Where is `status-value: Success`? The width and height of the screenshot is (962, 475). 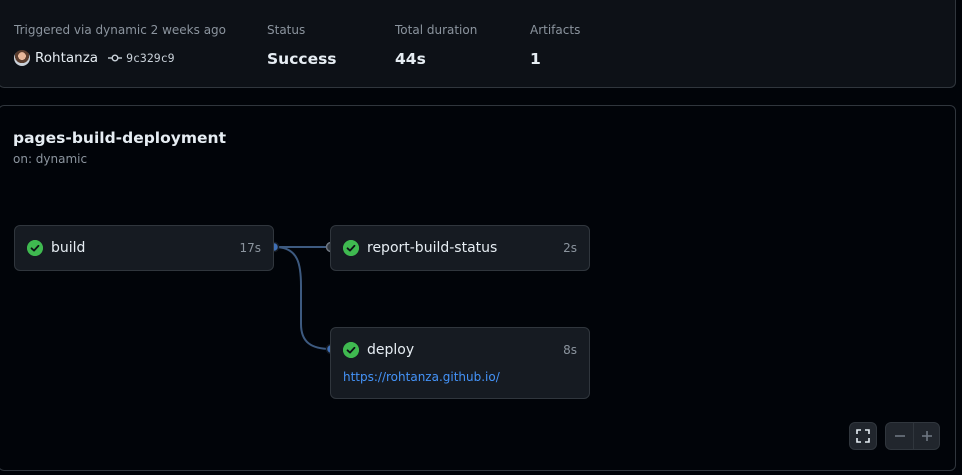 status-value: Success is located at coordinates (302, 59).